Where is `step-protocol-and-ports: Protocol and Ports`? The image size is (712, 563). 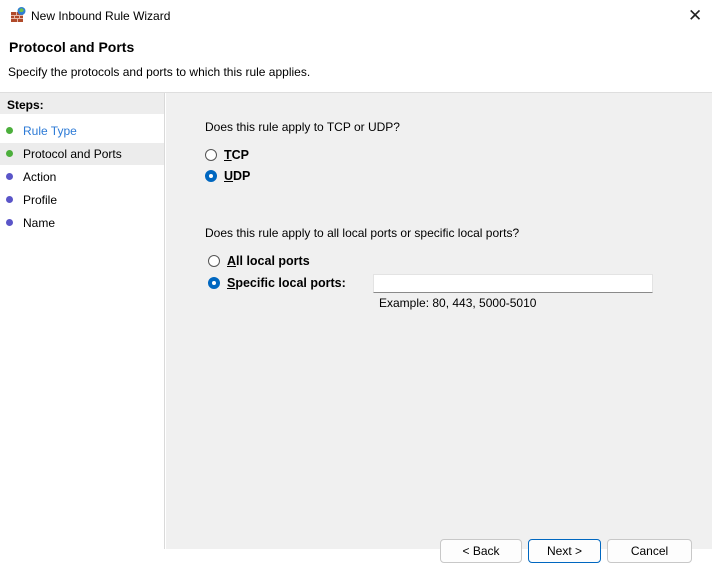
step-protocol-and-ports: Protocol and Ports is located at coordinates (82, 154).